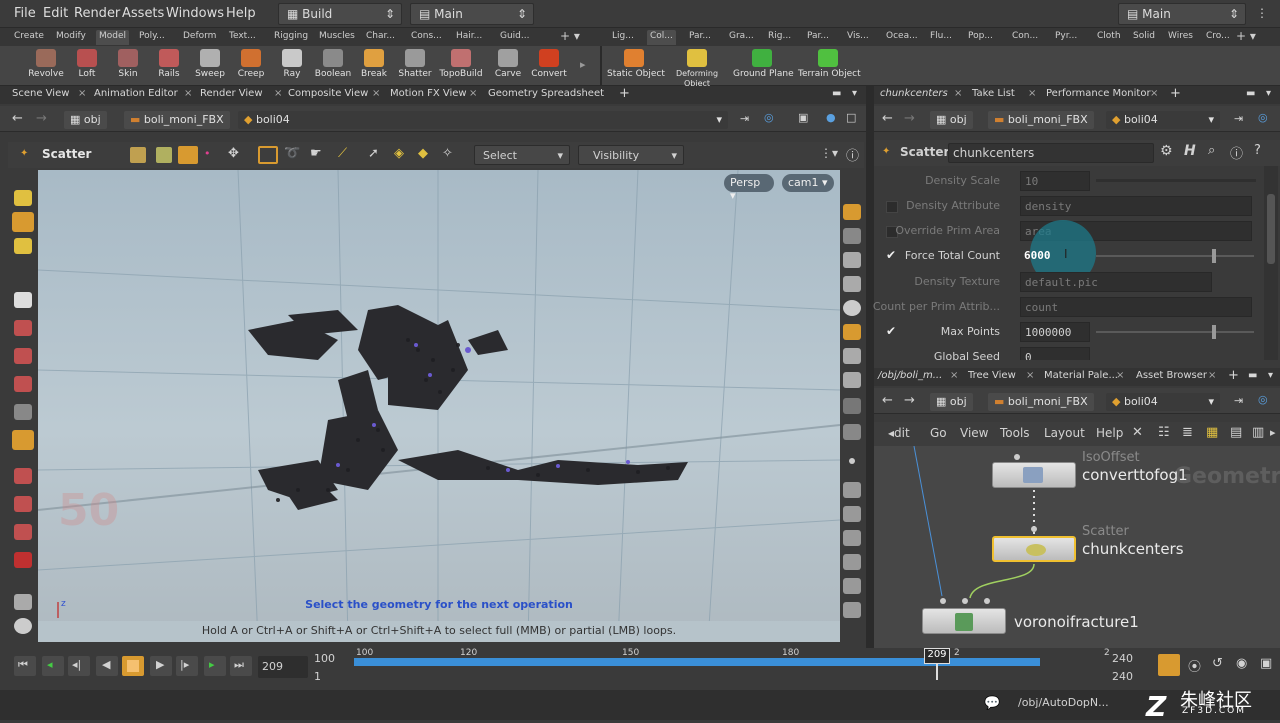  What do you see at coordinates (23, 246) in the screenshot?
I see `handle-tool-icon` at bounding box center [23, 246].